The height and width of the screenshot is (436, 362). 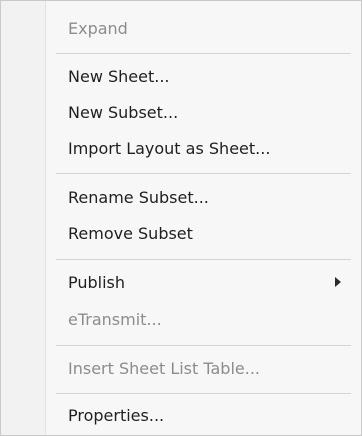 What do you see at coordinates (203, 282) in the screenshot?
I see `menu-item-publish: Publish` at bounding box center [203, 282].